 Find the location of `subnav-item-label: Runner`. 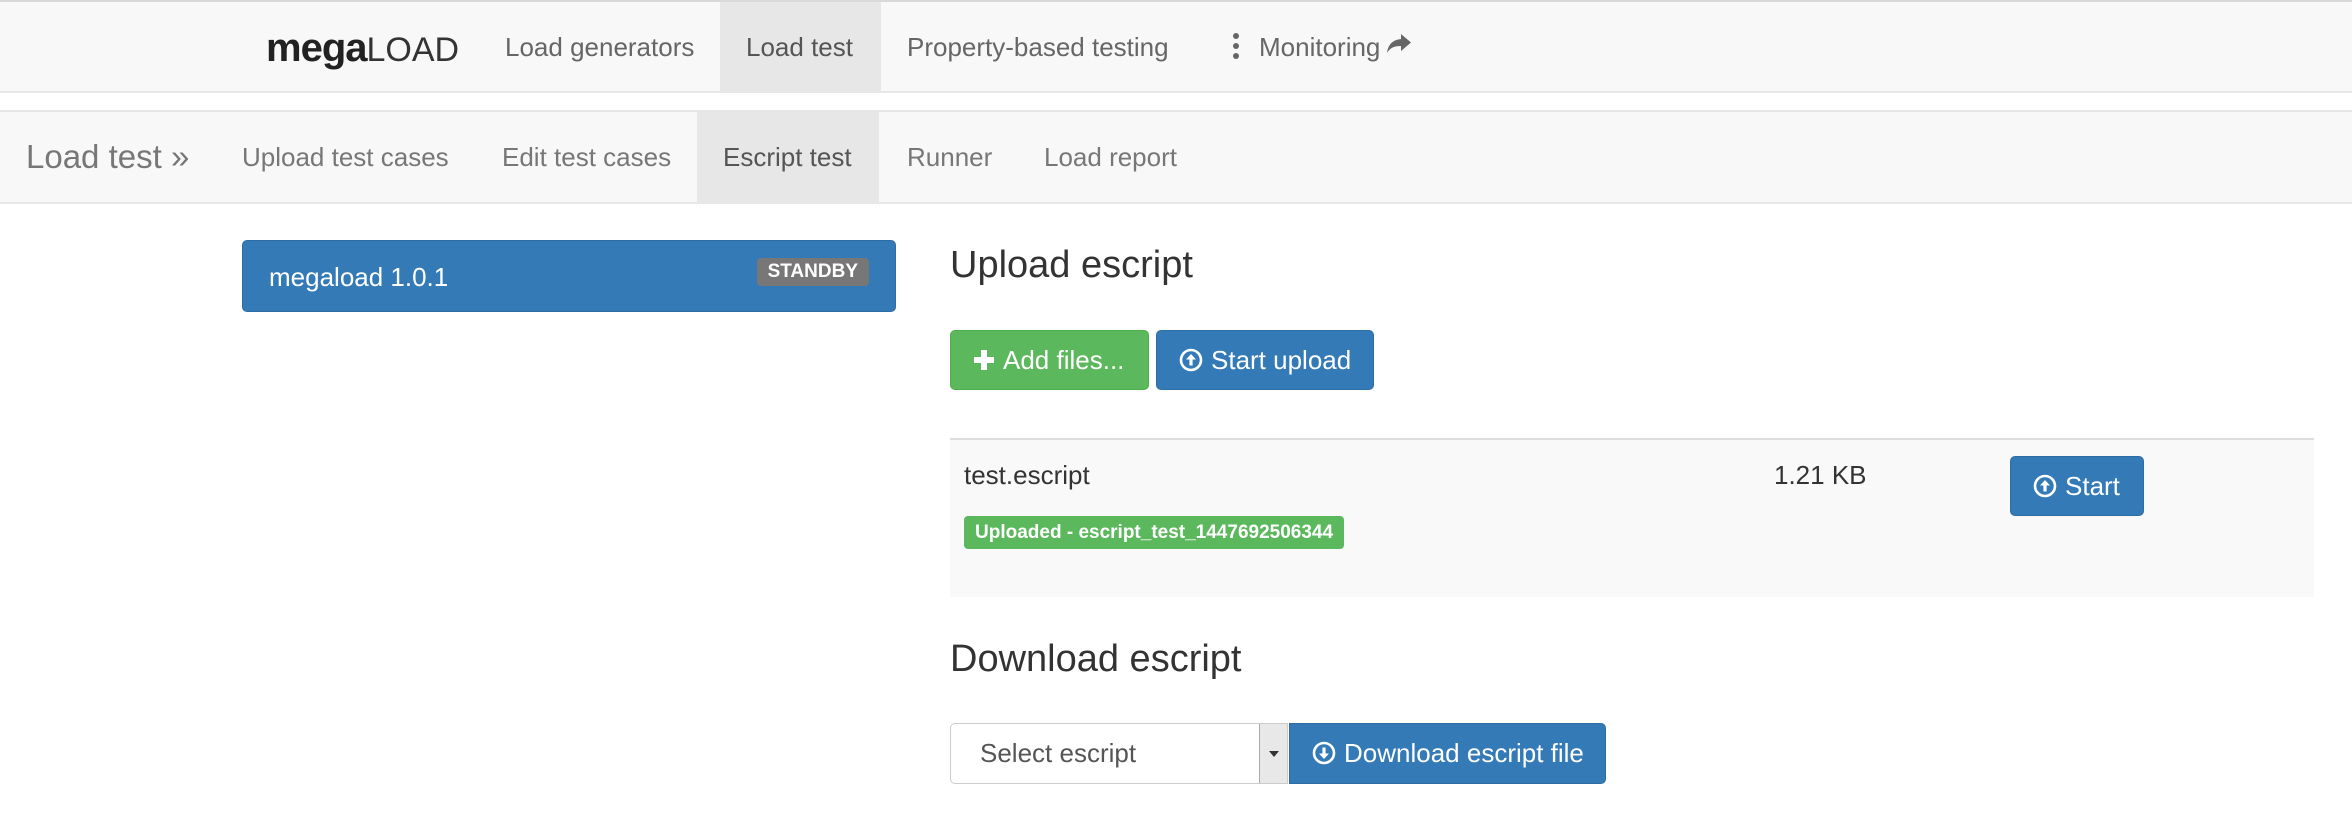

subnav-item-label: Runner is located at coordinates (950, 157).